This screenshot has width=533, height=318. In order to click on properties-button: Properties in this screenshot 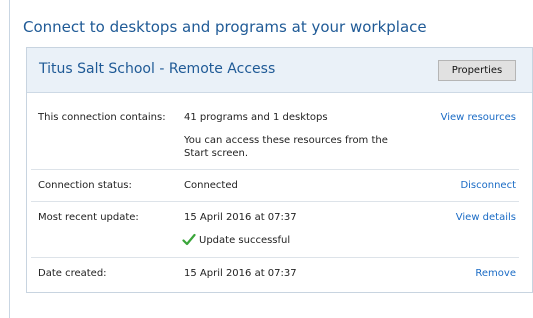, I will do `click(477, 70)`.